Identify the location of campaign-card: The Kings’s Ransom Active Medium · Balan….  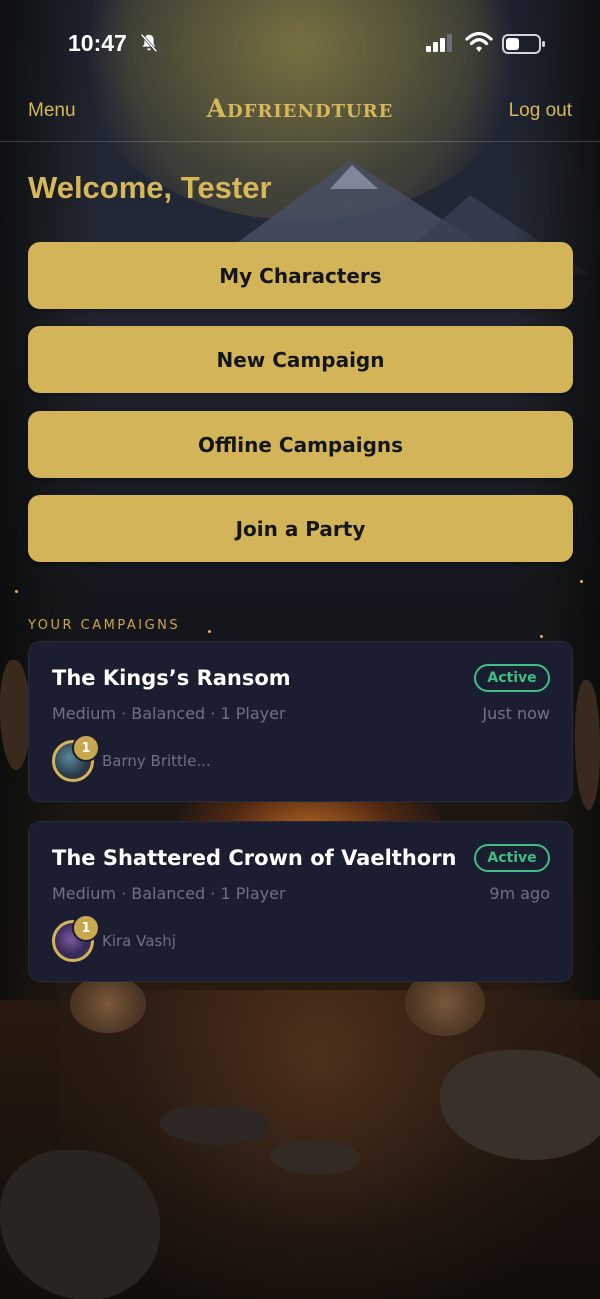
(300, 721).